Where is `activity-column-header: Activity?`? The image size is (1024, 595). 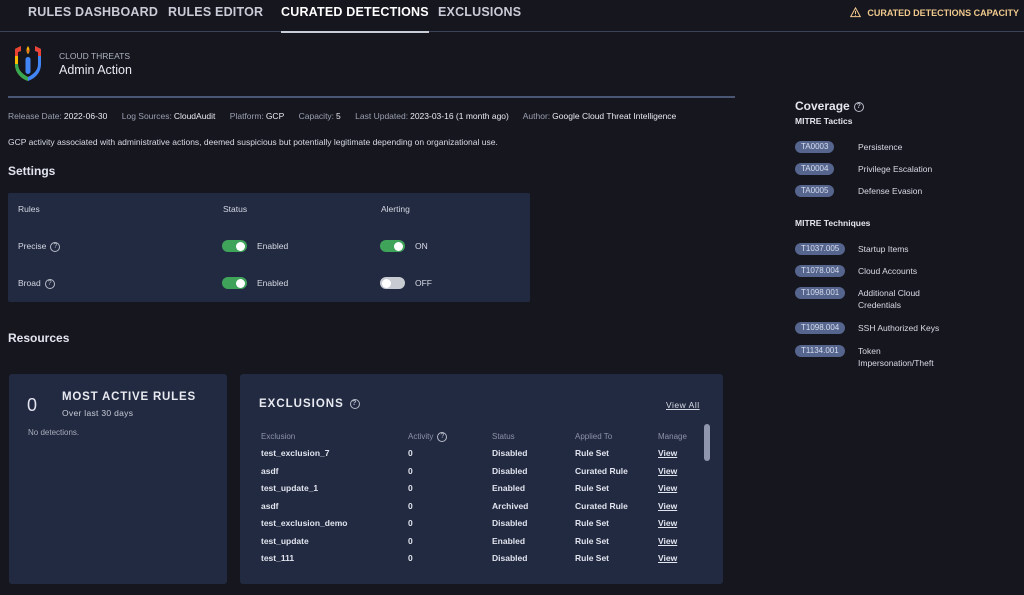
activity-column-header: Activity? is located at coordinates (428, 437).